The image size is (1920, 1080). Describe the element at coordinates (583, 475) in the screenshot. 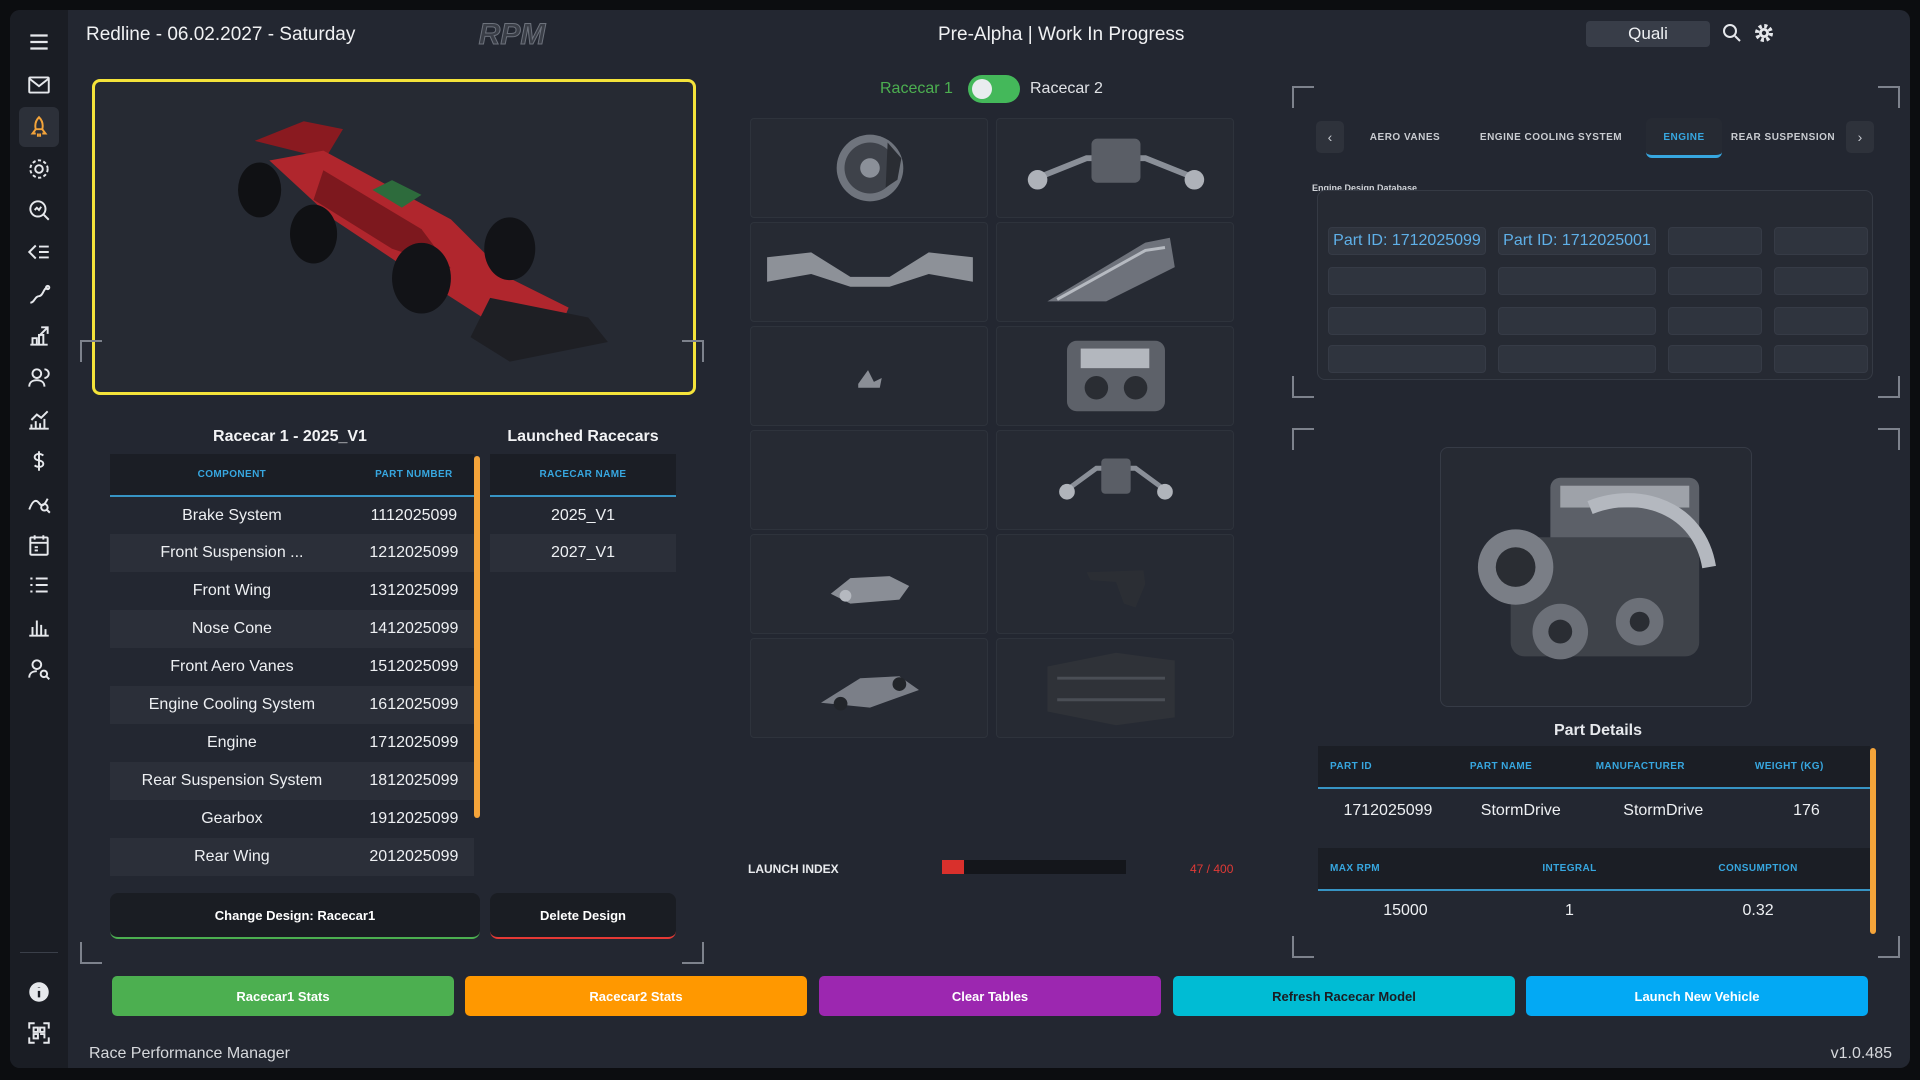

I see `col-racecar-name: RACECAR NAME` at that location.